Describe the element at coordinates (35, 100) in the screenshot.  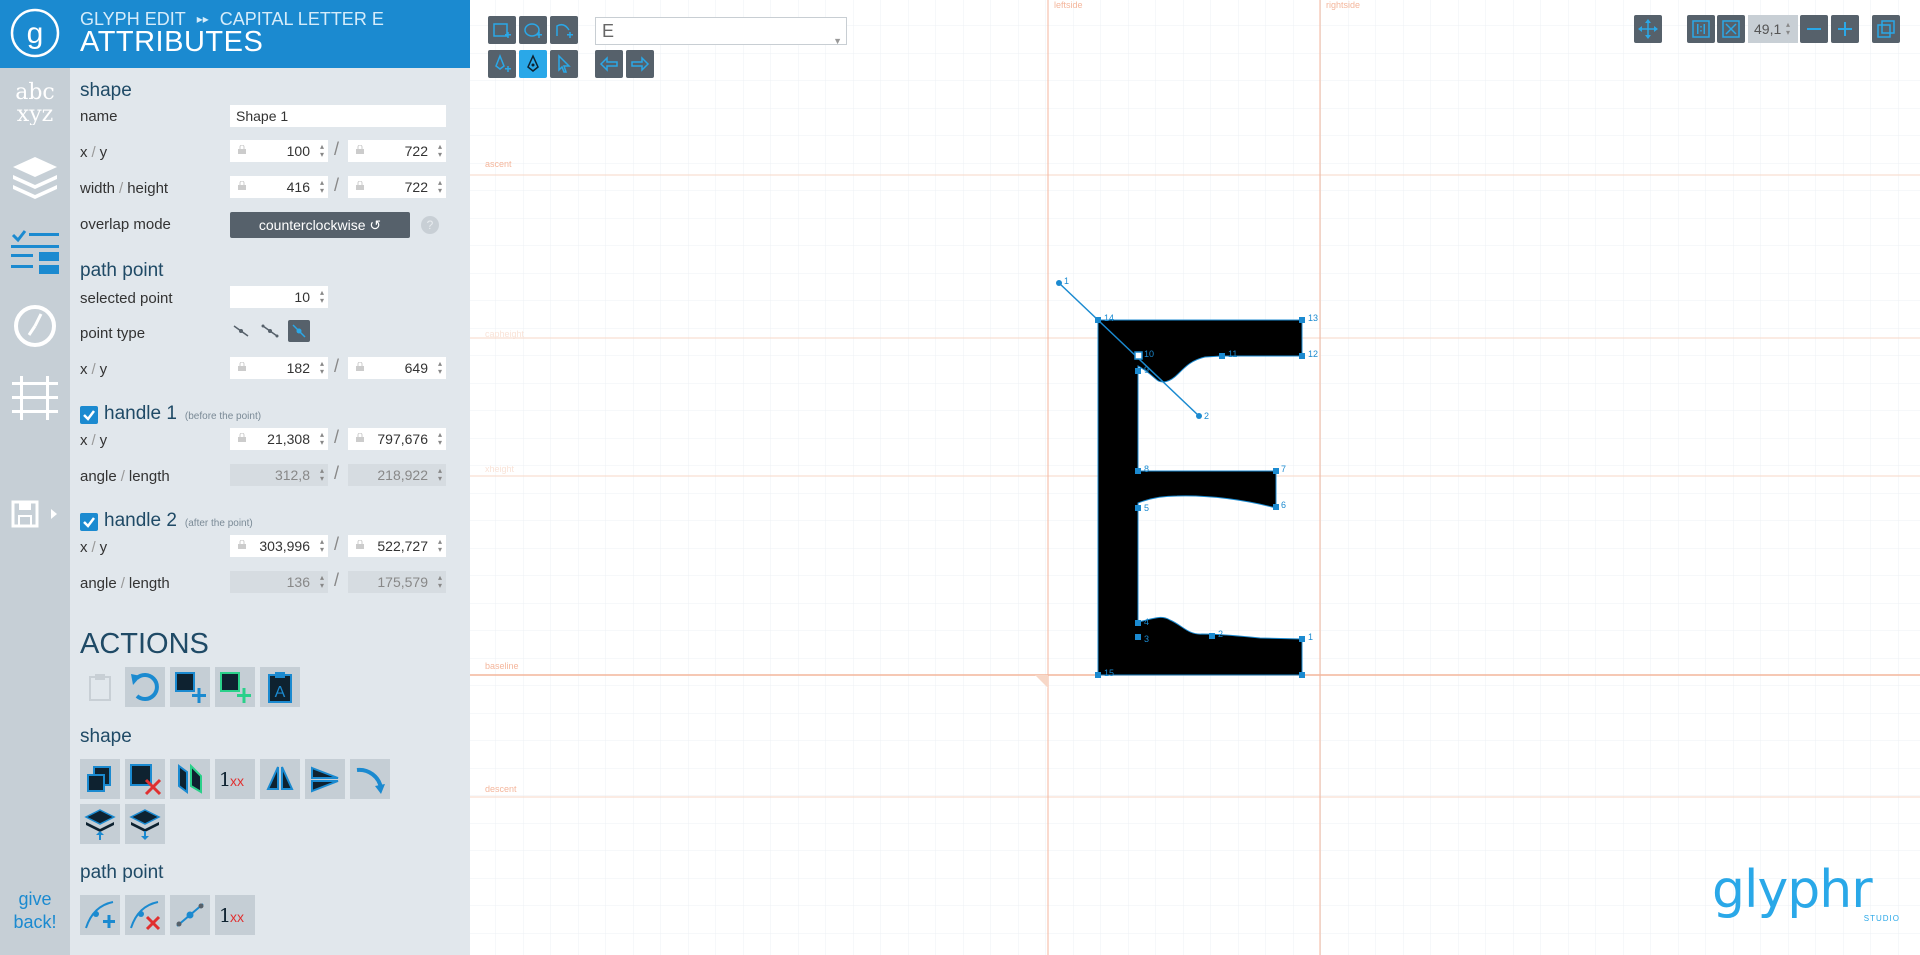
I see `glyph-chooser-icon: abc xyz` at that location.